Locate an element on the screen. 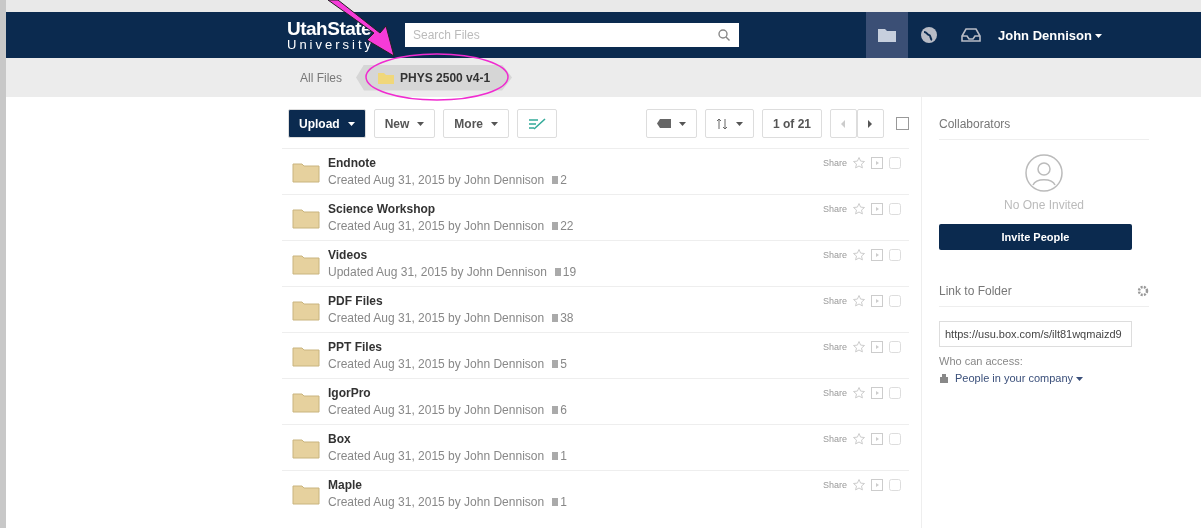 The width and height of the screenshot is (1201, 528). folder-name: PPT Files is located at coordinates (575, 347).